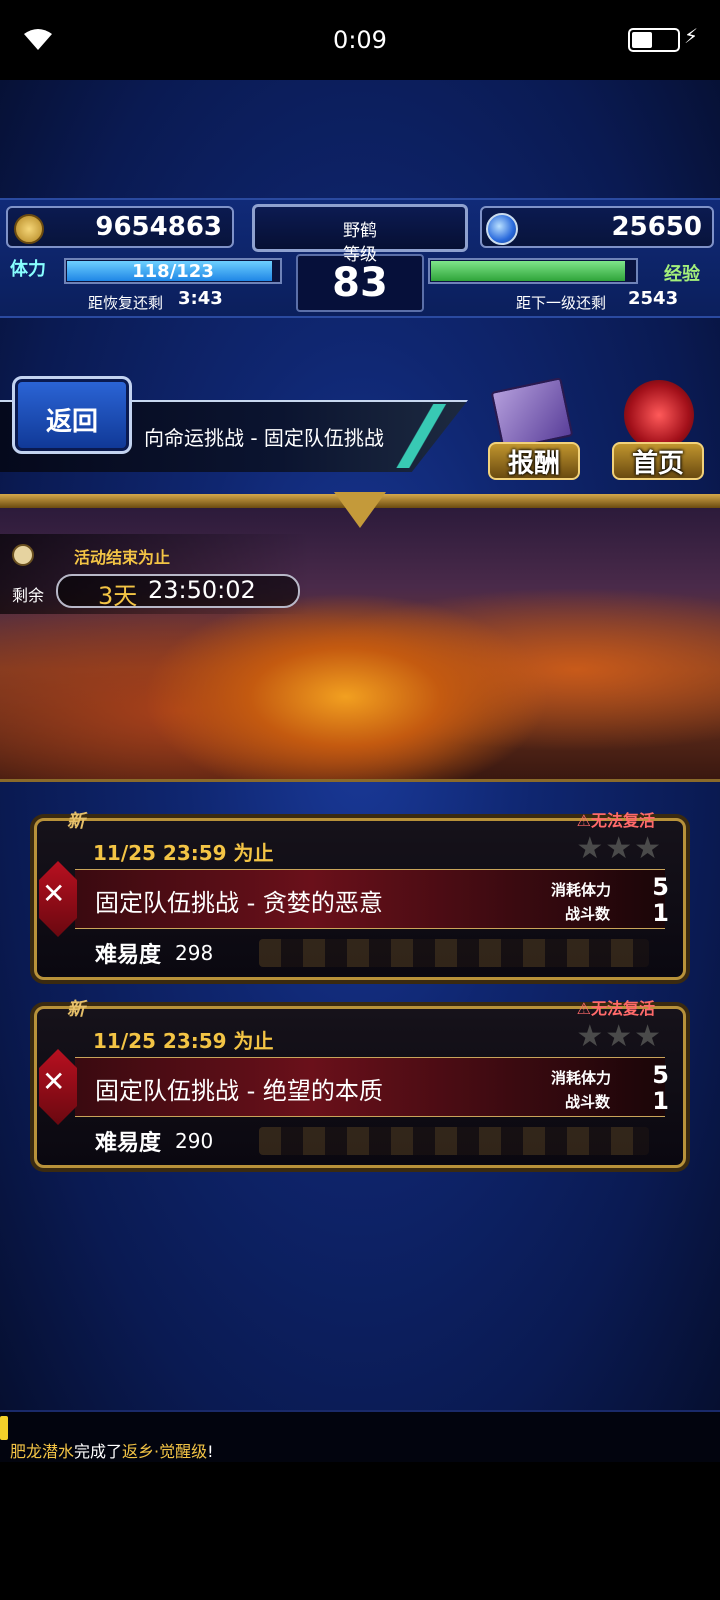 The image size is (720, 1600). What do you see at coordinates (23, 555) in the screenshot?
I see `clock-icon` at bounding box center [23, 555].